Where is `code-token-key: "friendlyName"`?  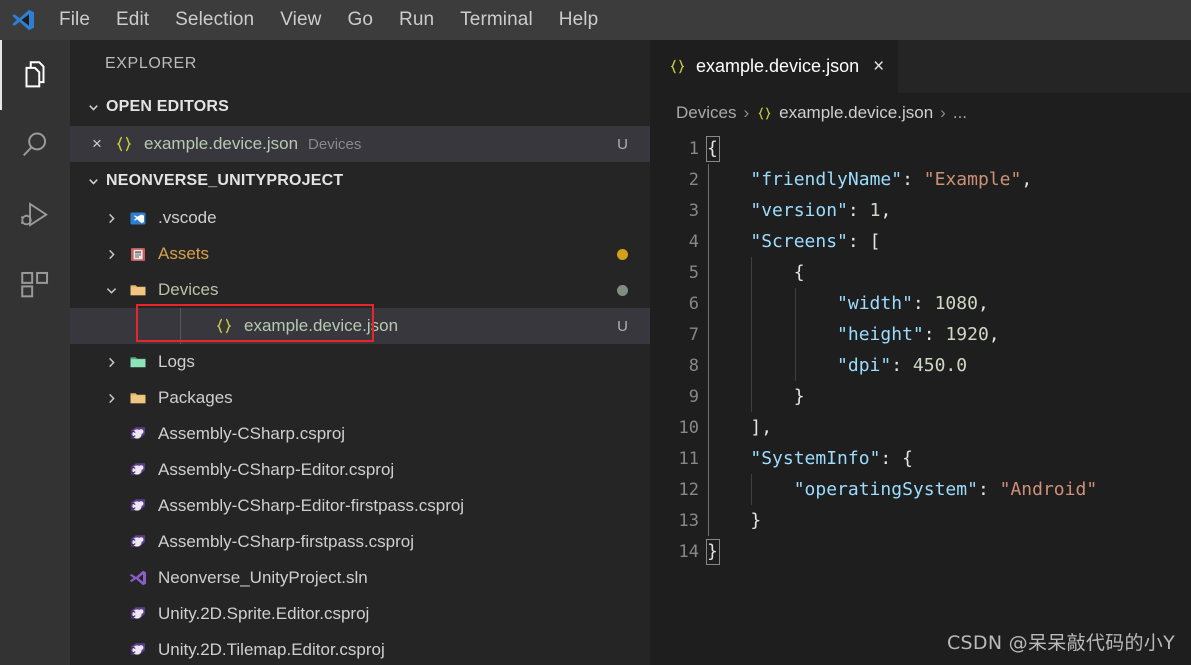 code-token-key: "friendlyName" is located at coordinates (826, 179).